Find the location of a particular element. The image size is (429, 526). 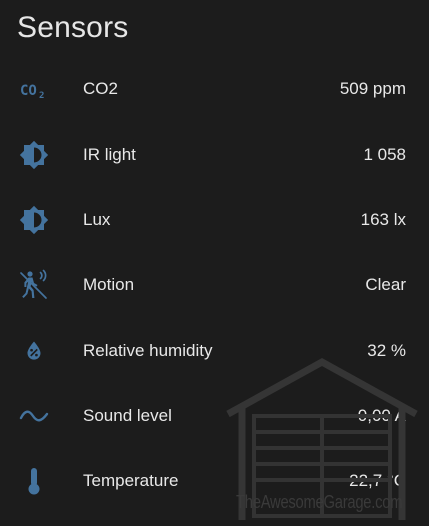

sensor-row-lux: Lux 163 lx is located at coordinates (214, 220).